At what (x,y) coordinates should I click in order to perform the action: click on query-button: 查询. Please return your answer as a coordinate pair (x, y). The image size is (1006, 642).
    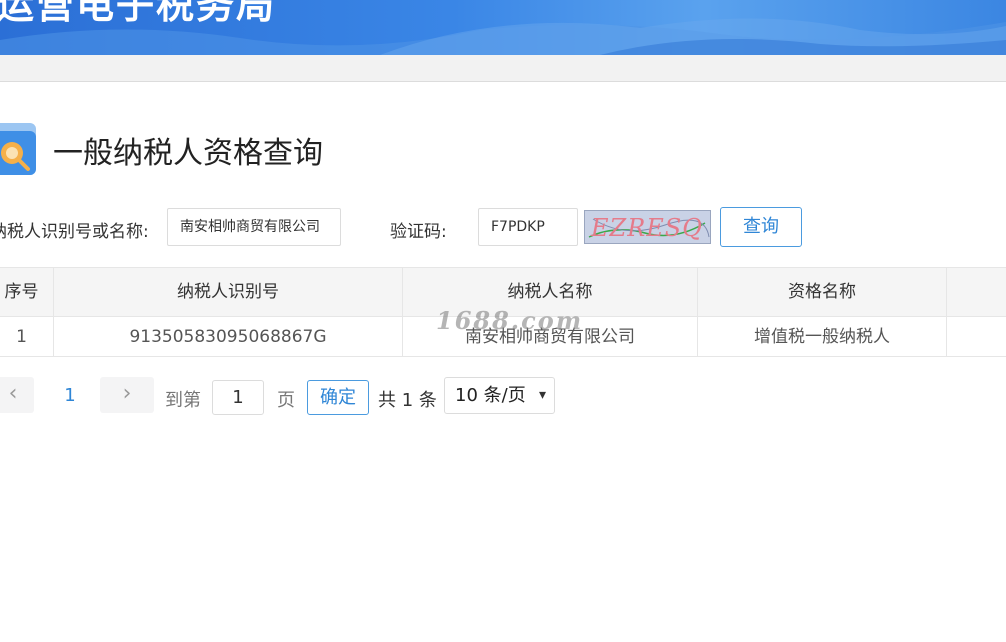
    Looking at the image, I should click on (761, 227).